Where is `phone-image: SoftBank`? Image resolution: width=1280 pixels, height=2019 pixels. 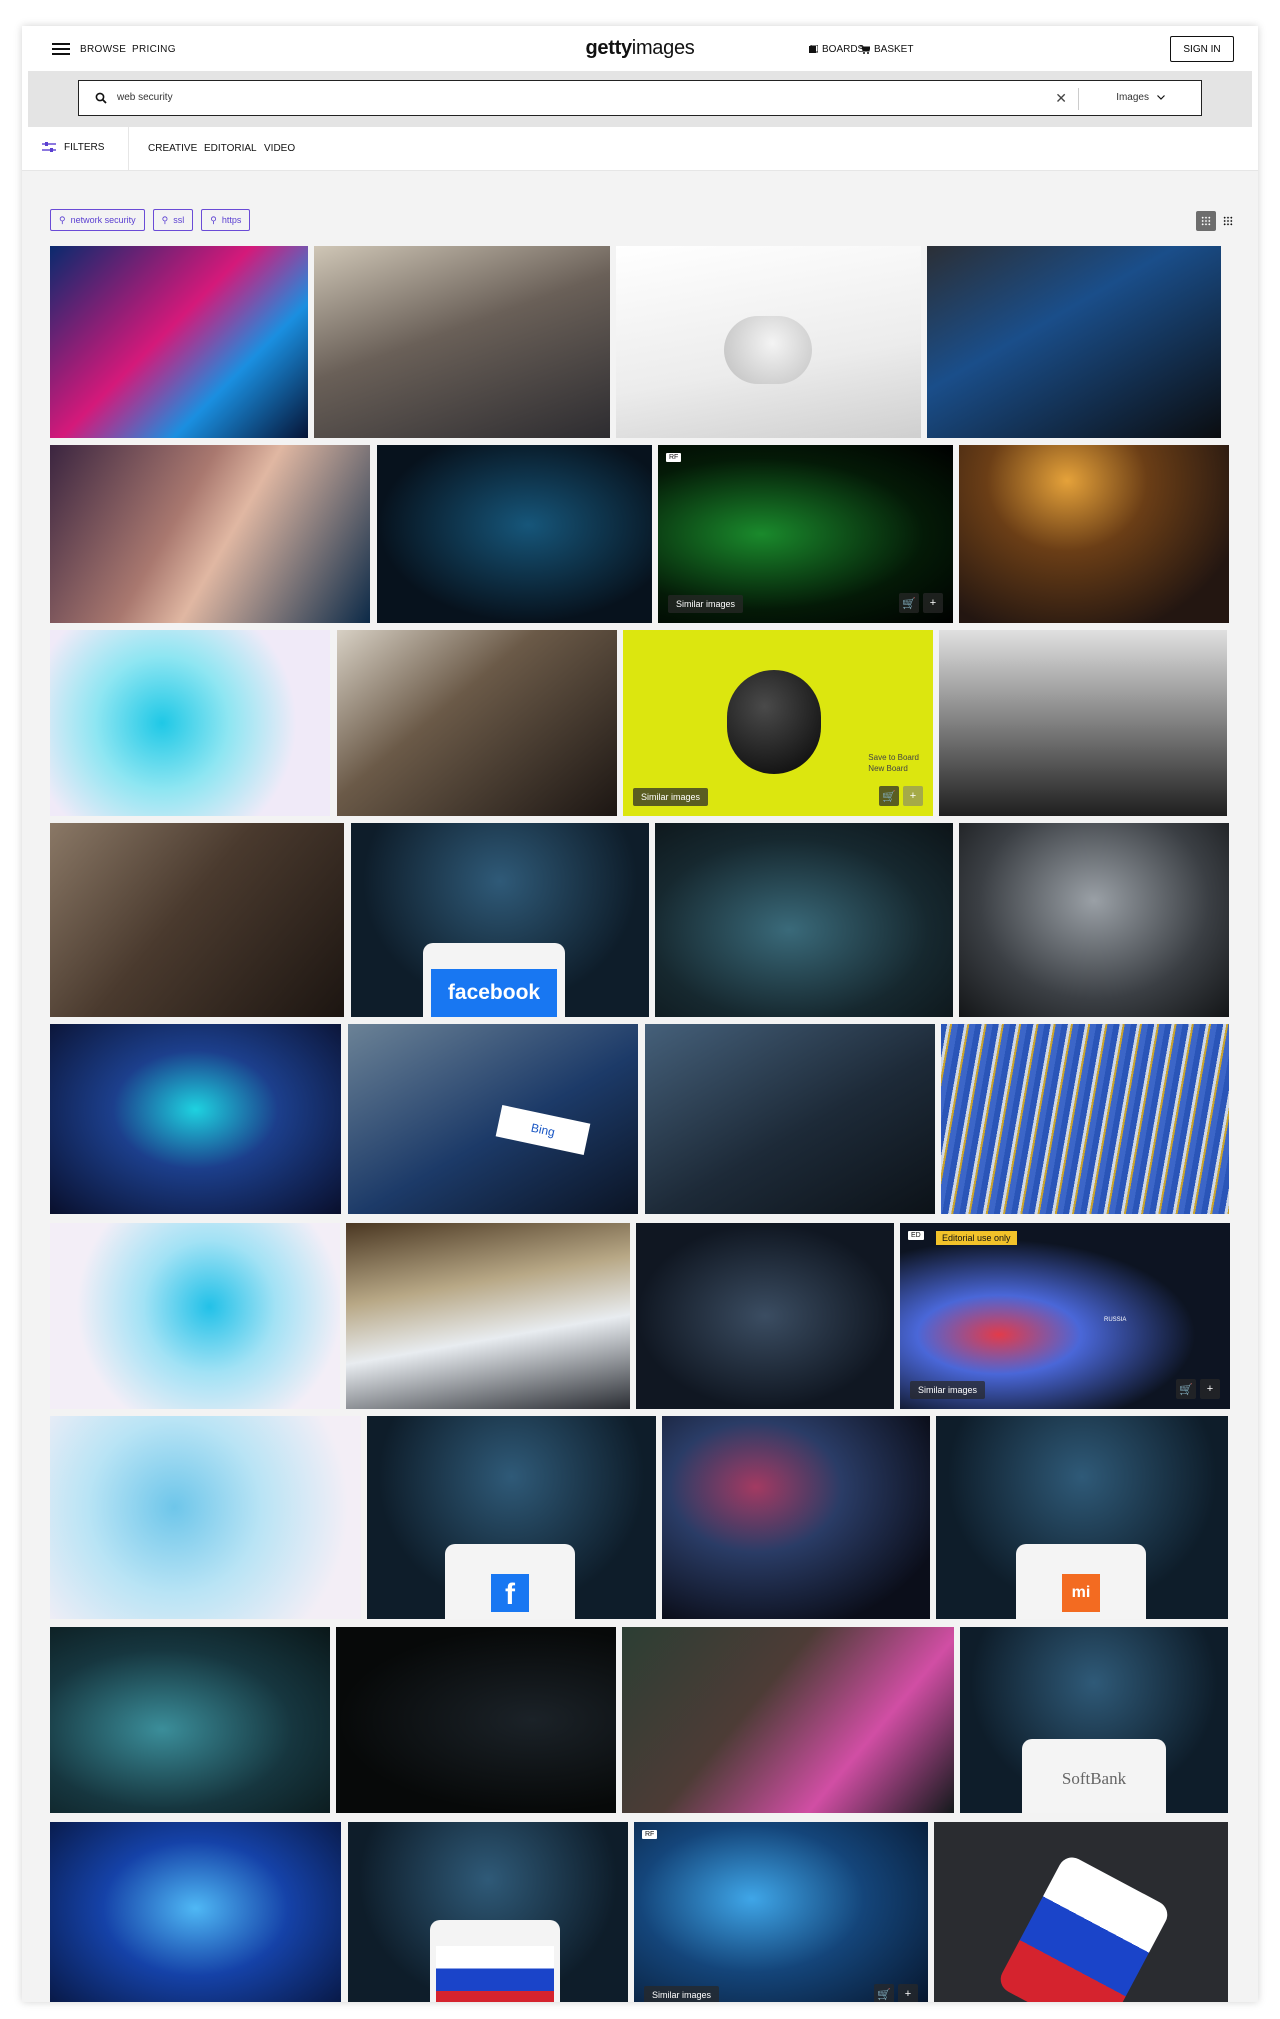 phone-image: SoftBank is located at coordinates (1094, 1776).